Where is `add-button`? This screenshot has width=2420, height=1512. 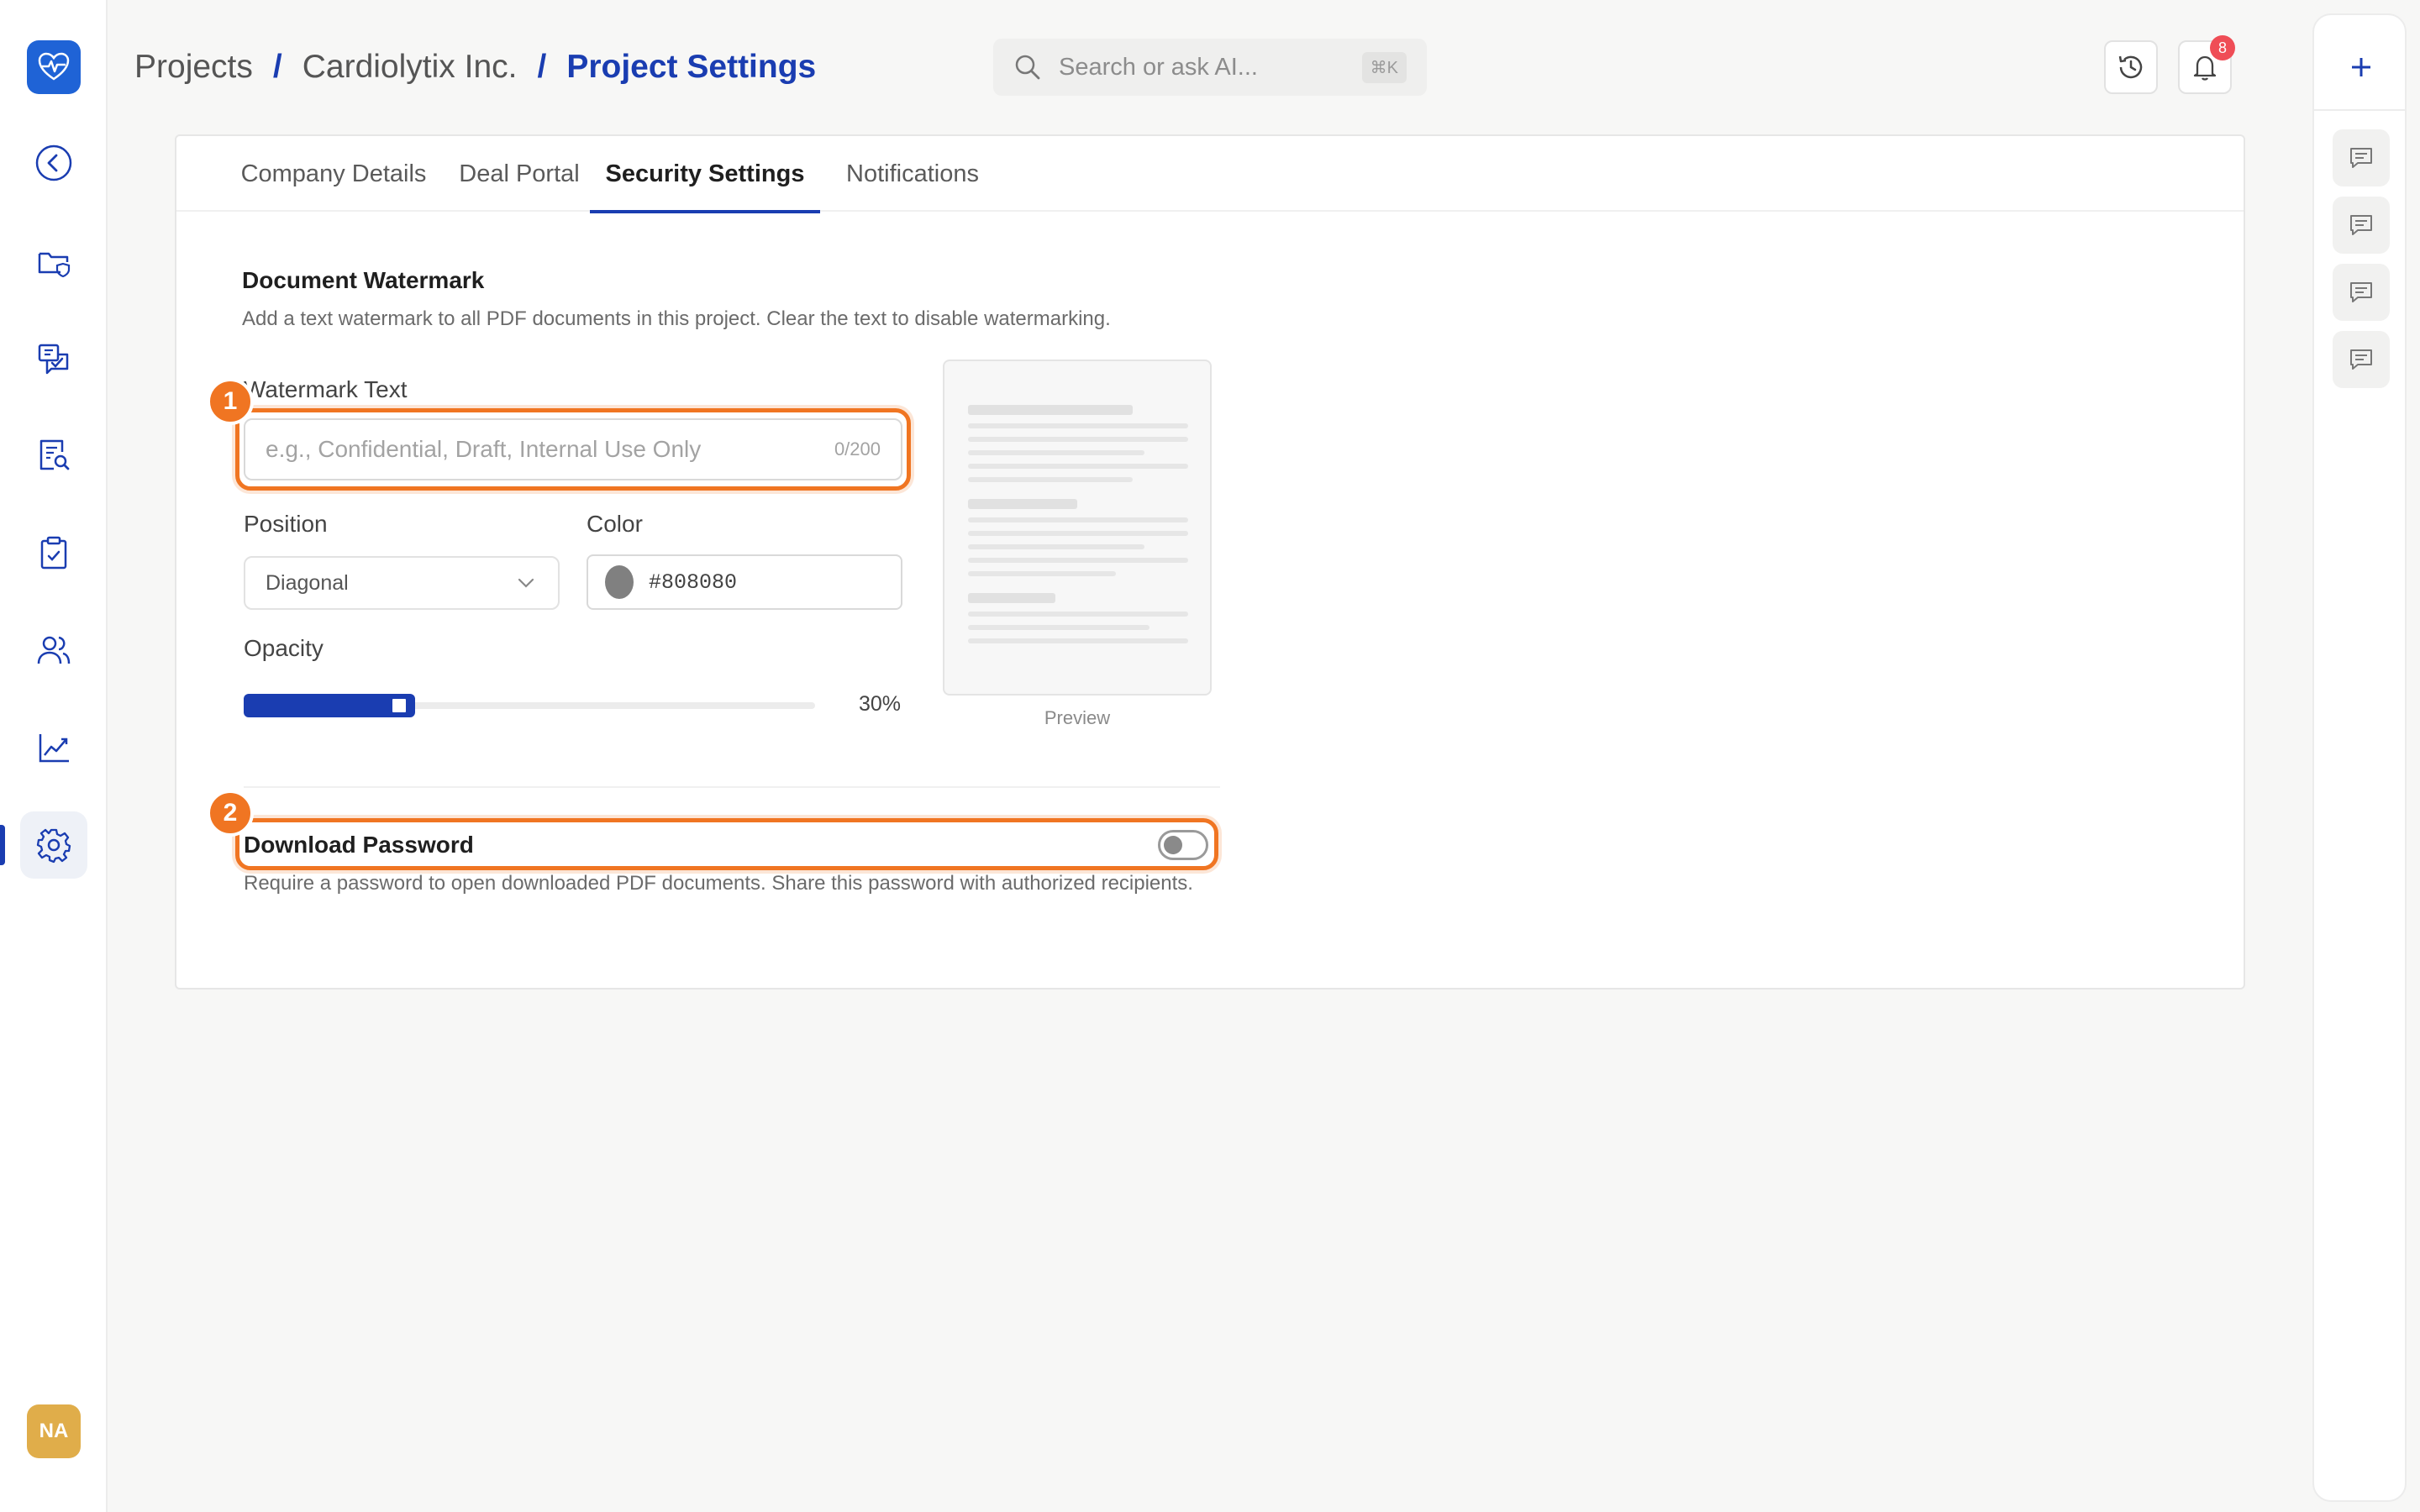
add-button is located at coordinates (2361, 67).